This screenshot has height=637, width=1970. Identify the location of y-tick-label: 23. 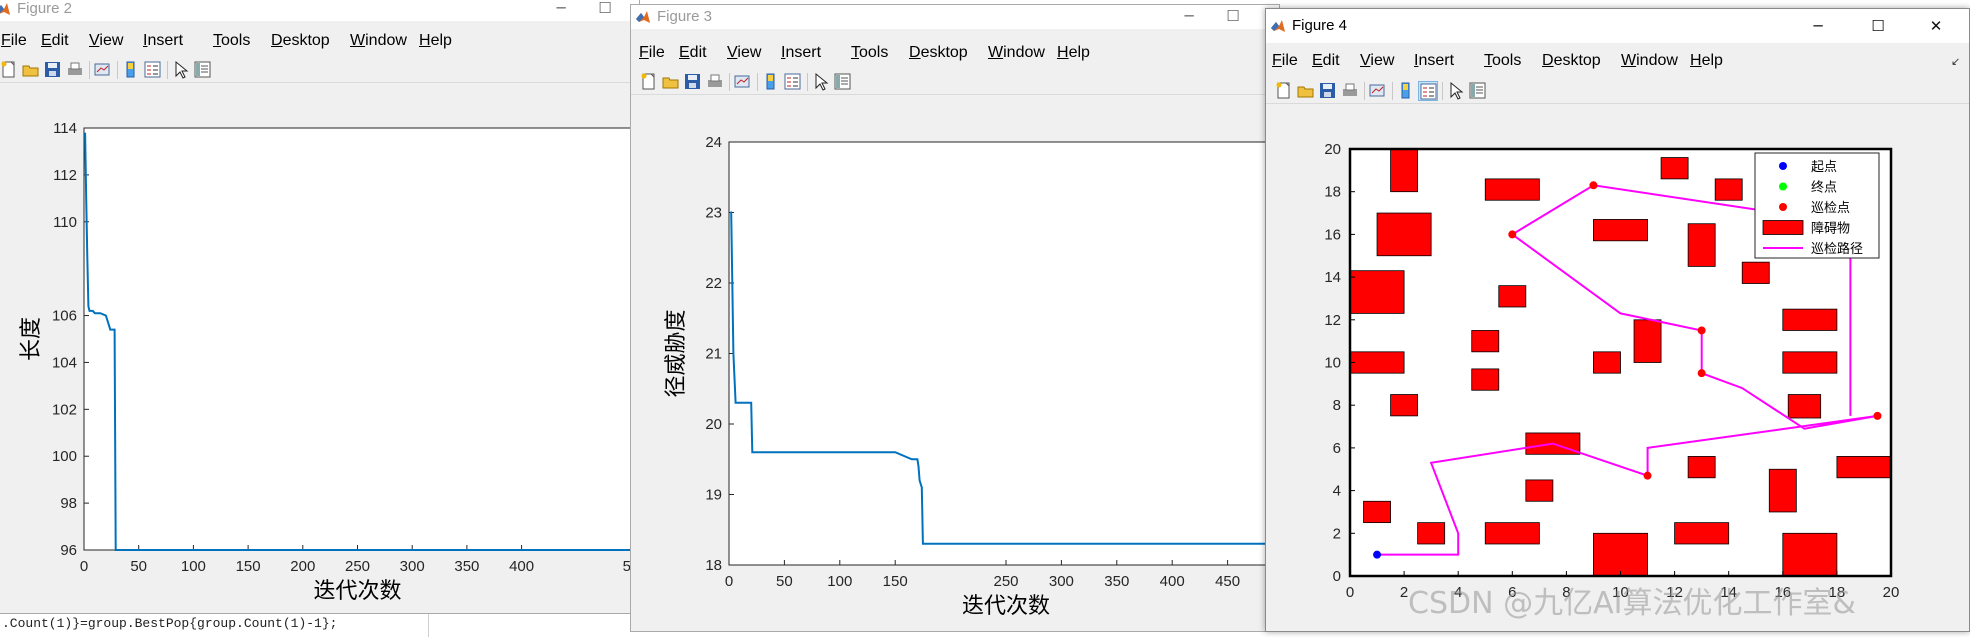
(713, 213).